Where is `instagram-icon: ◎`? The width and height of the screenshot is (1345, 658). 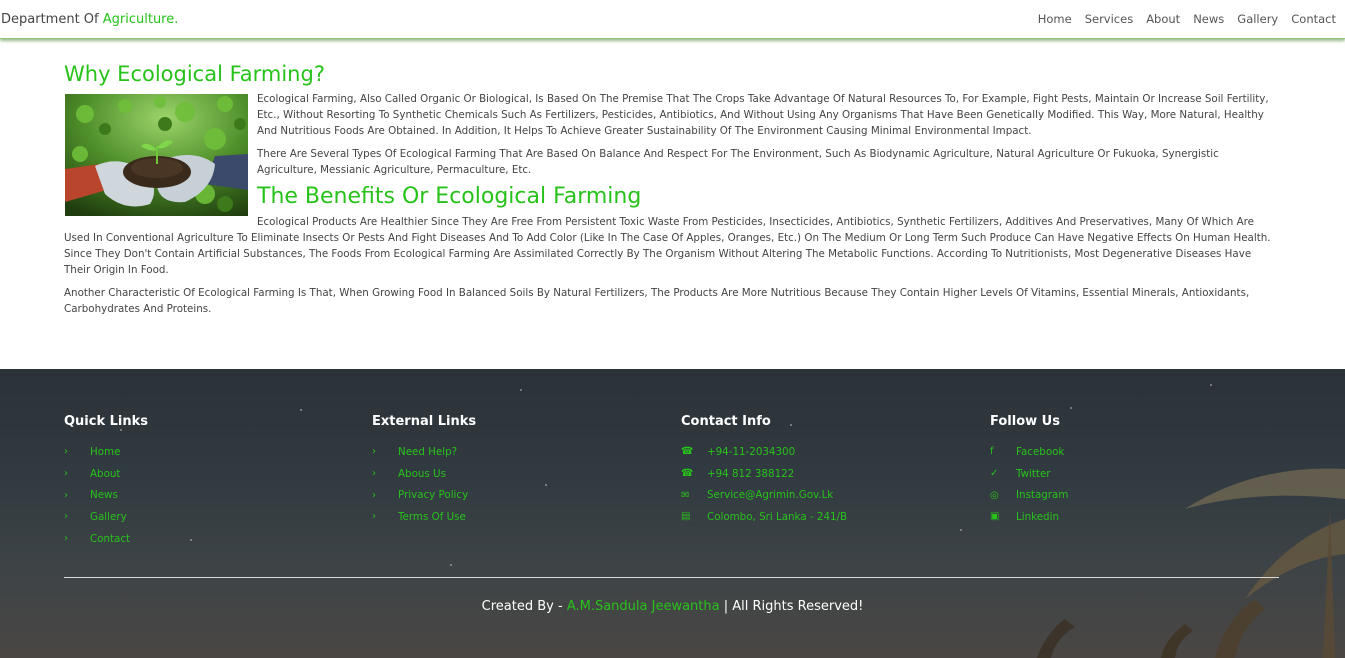 instagram-icon: ◎ is located at coordinates (994, 495).